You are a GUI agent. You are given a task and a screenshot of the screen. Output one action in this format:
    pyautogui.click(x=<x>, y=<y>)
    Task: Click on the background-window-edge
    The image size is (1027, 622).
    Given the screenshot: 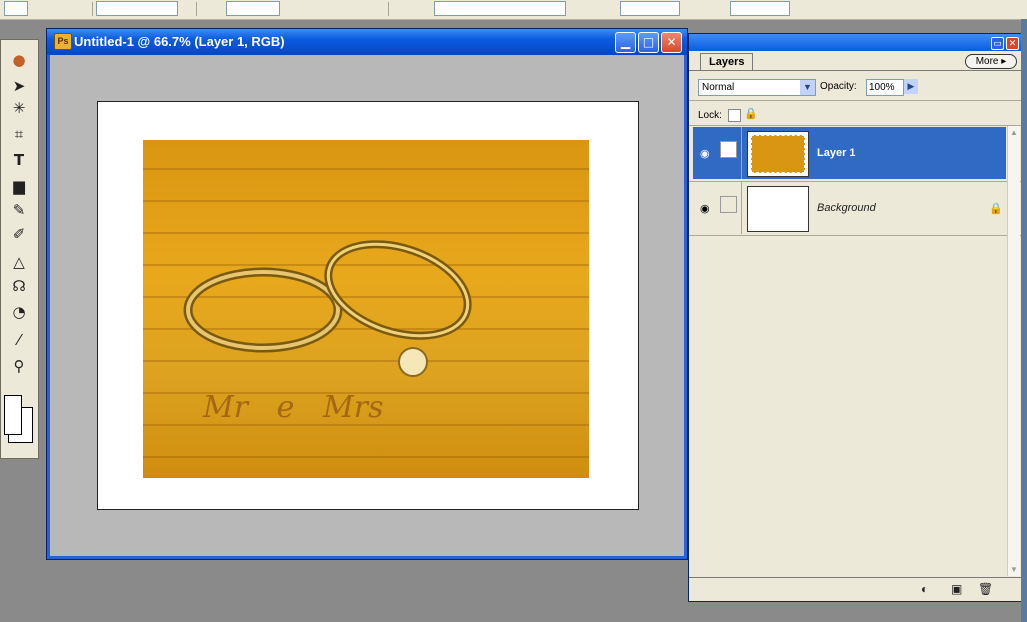 What is the action you would take?
    pyautogui.click(x=1024, y=320)
    